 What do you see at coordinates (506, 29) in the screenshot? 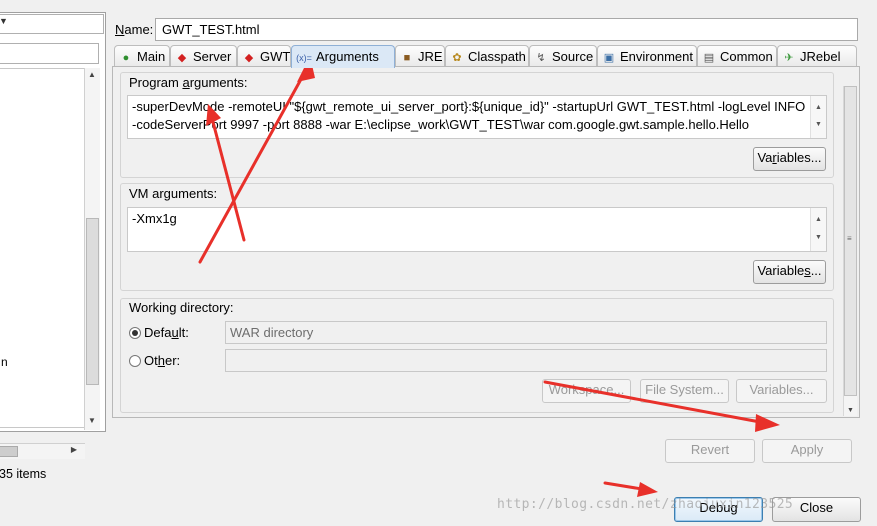
I see `config-name-field: GWT_TEST.html` at bounding box center [506, 29].